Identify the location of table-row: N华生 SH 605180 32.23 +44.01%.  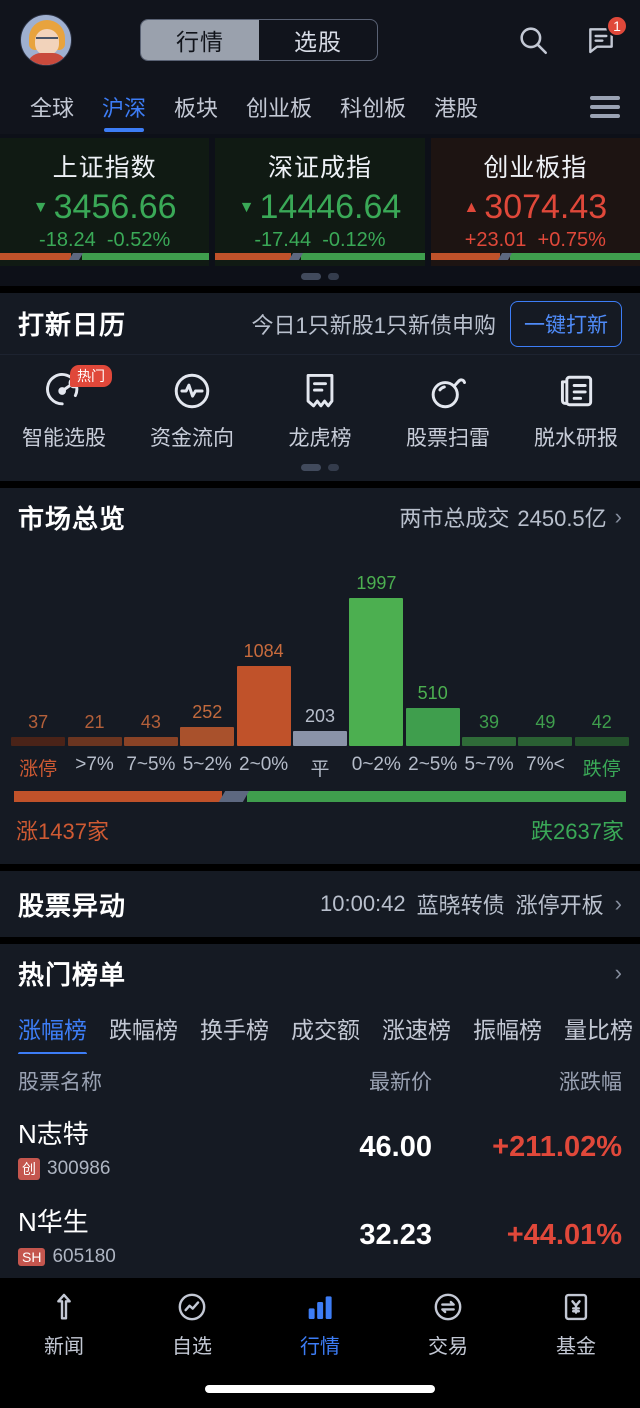
(320, 1234).